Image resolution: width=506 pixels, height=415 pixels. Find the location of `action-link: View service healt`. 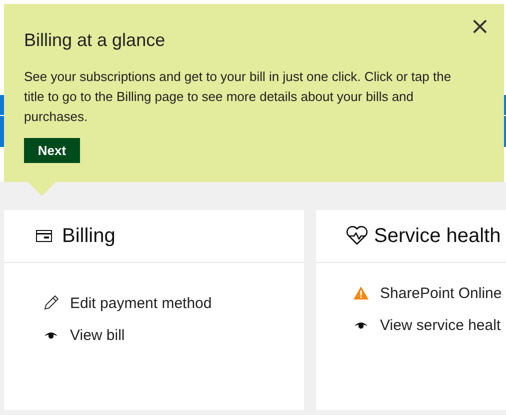

action-link: View service healt is located at coordinates (440, 325).